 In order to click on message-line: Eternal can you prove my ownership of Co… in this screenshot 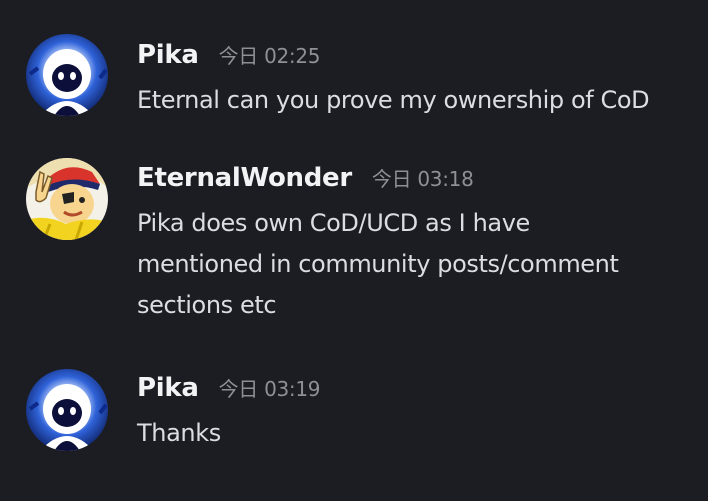, I will do `click(393, 100)`.